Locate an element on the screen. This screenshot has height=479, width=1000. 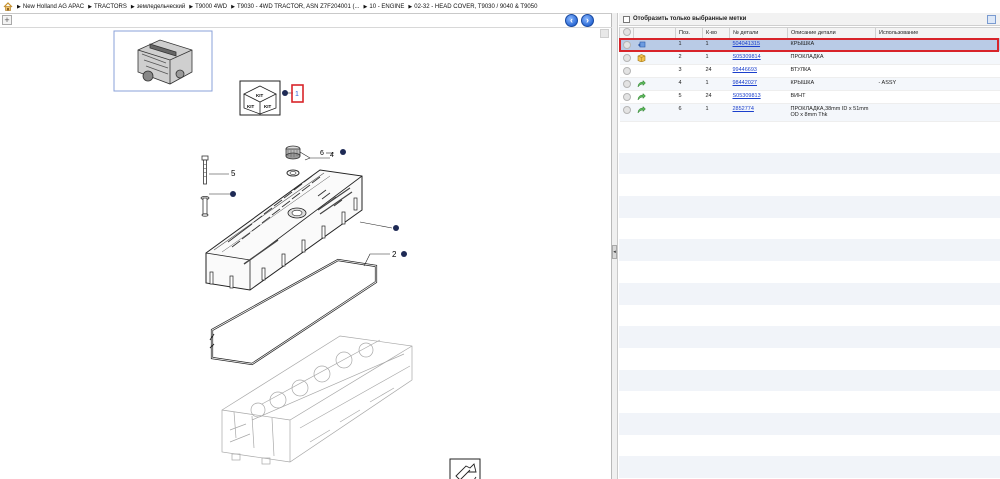
part-number-link: 504041315 is located at coordinates (747, 44).